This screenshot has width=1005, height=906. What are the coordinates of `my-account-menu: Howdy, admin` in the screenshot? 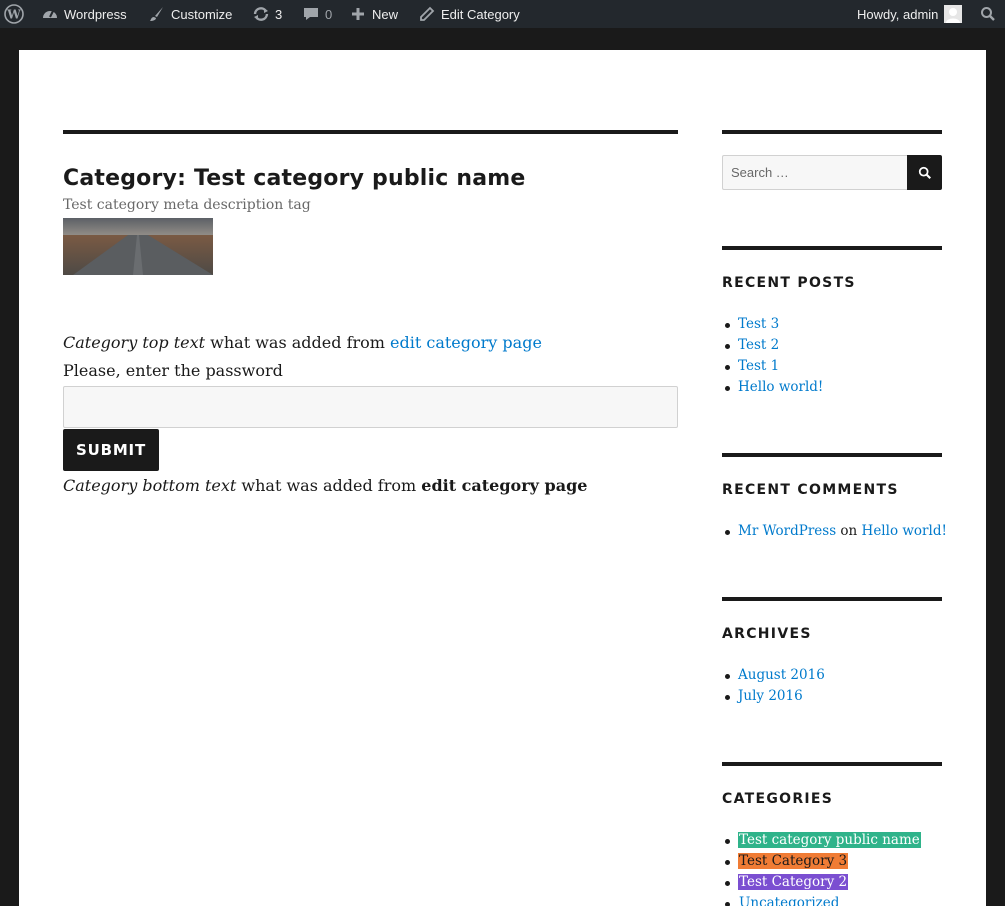 It's located at (910, 14).